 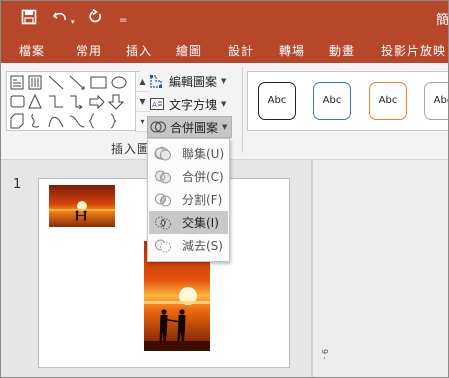 What do you see at coordinates (202, 246) in the screenshot?
I see `menu-item-subtract-label: 減去(S)` at bounding box center [202, 246].